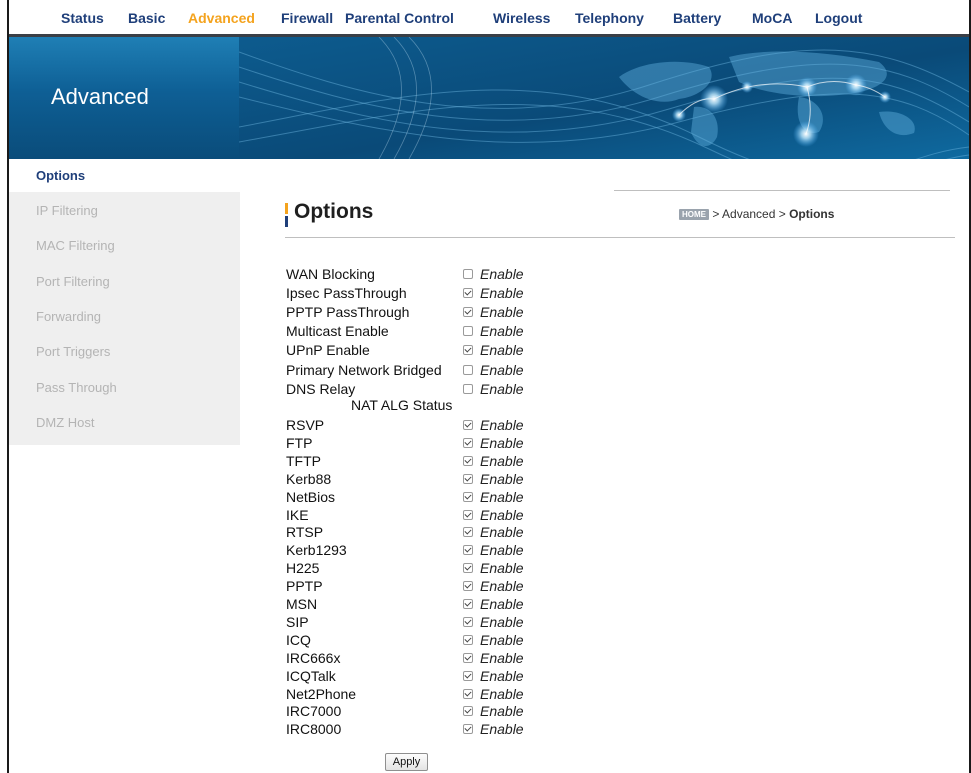 This screenshot has width=971, height=773. What do you see at coordinates (303, 568) in the screenshot?
I see `option-label: H225` at bounding box center [303, 568].